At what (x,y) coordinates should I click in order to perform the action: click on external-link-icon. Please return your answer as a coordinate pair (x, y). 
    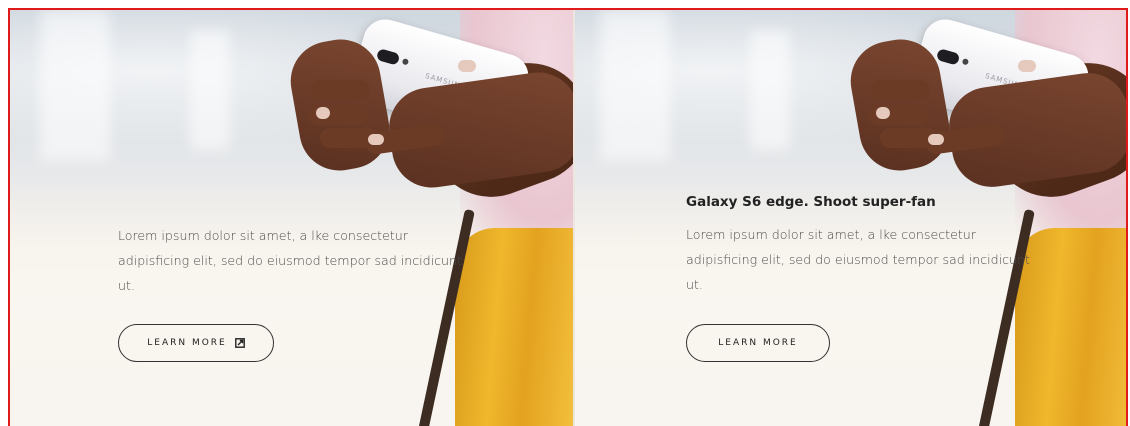
    Looking at the image, I should click on (239, 343).